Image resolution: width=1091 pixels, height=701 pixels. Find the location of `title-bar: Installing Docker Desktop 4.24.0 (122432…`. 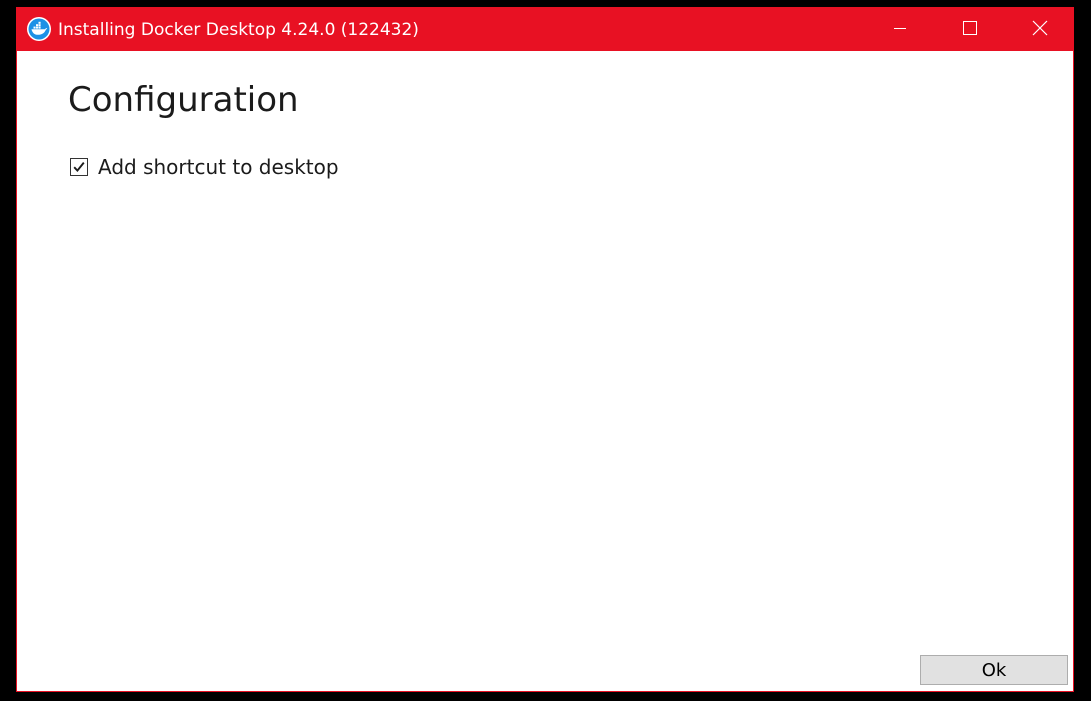

title-bar: Installing Docker Desktop 4.24.0 (122432… is located at coordinates (545, 29).